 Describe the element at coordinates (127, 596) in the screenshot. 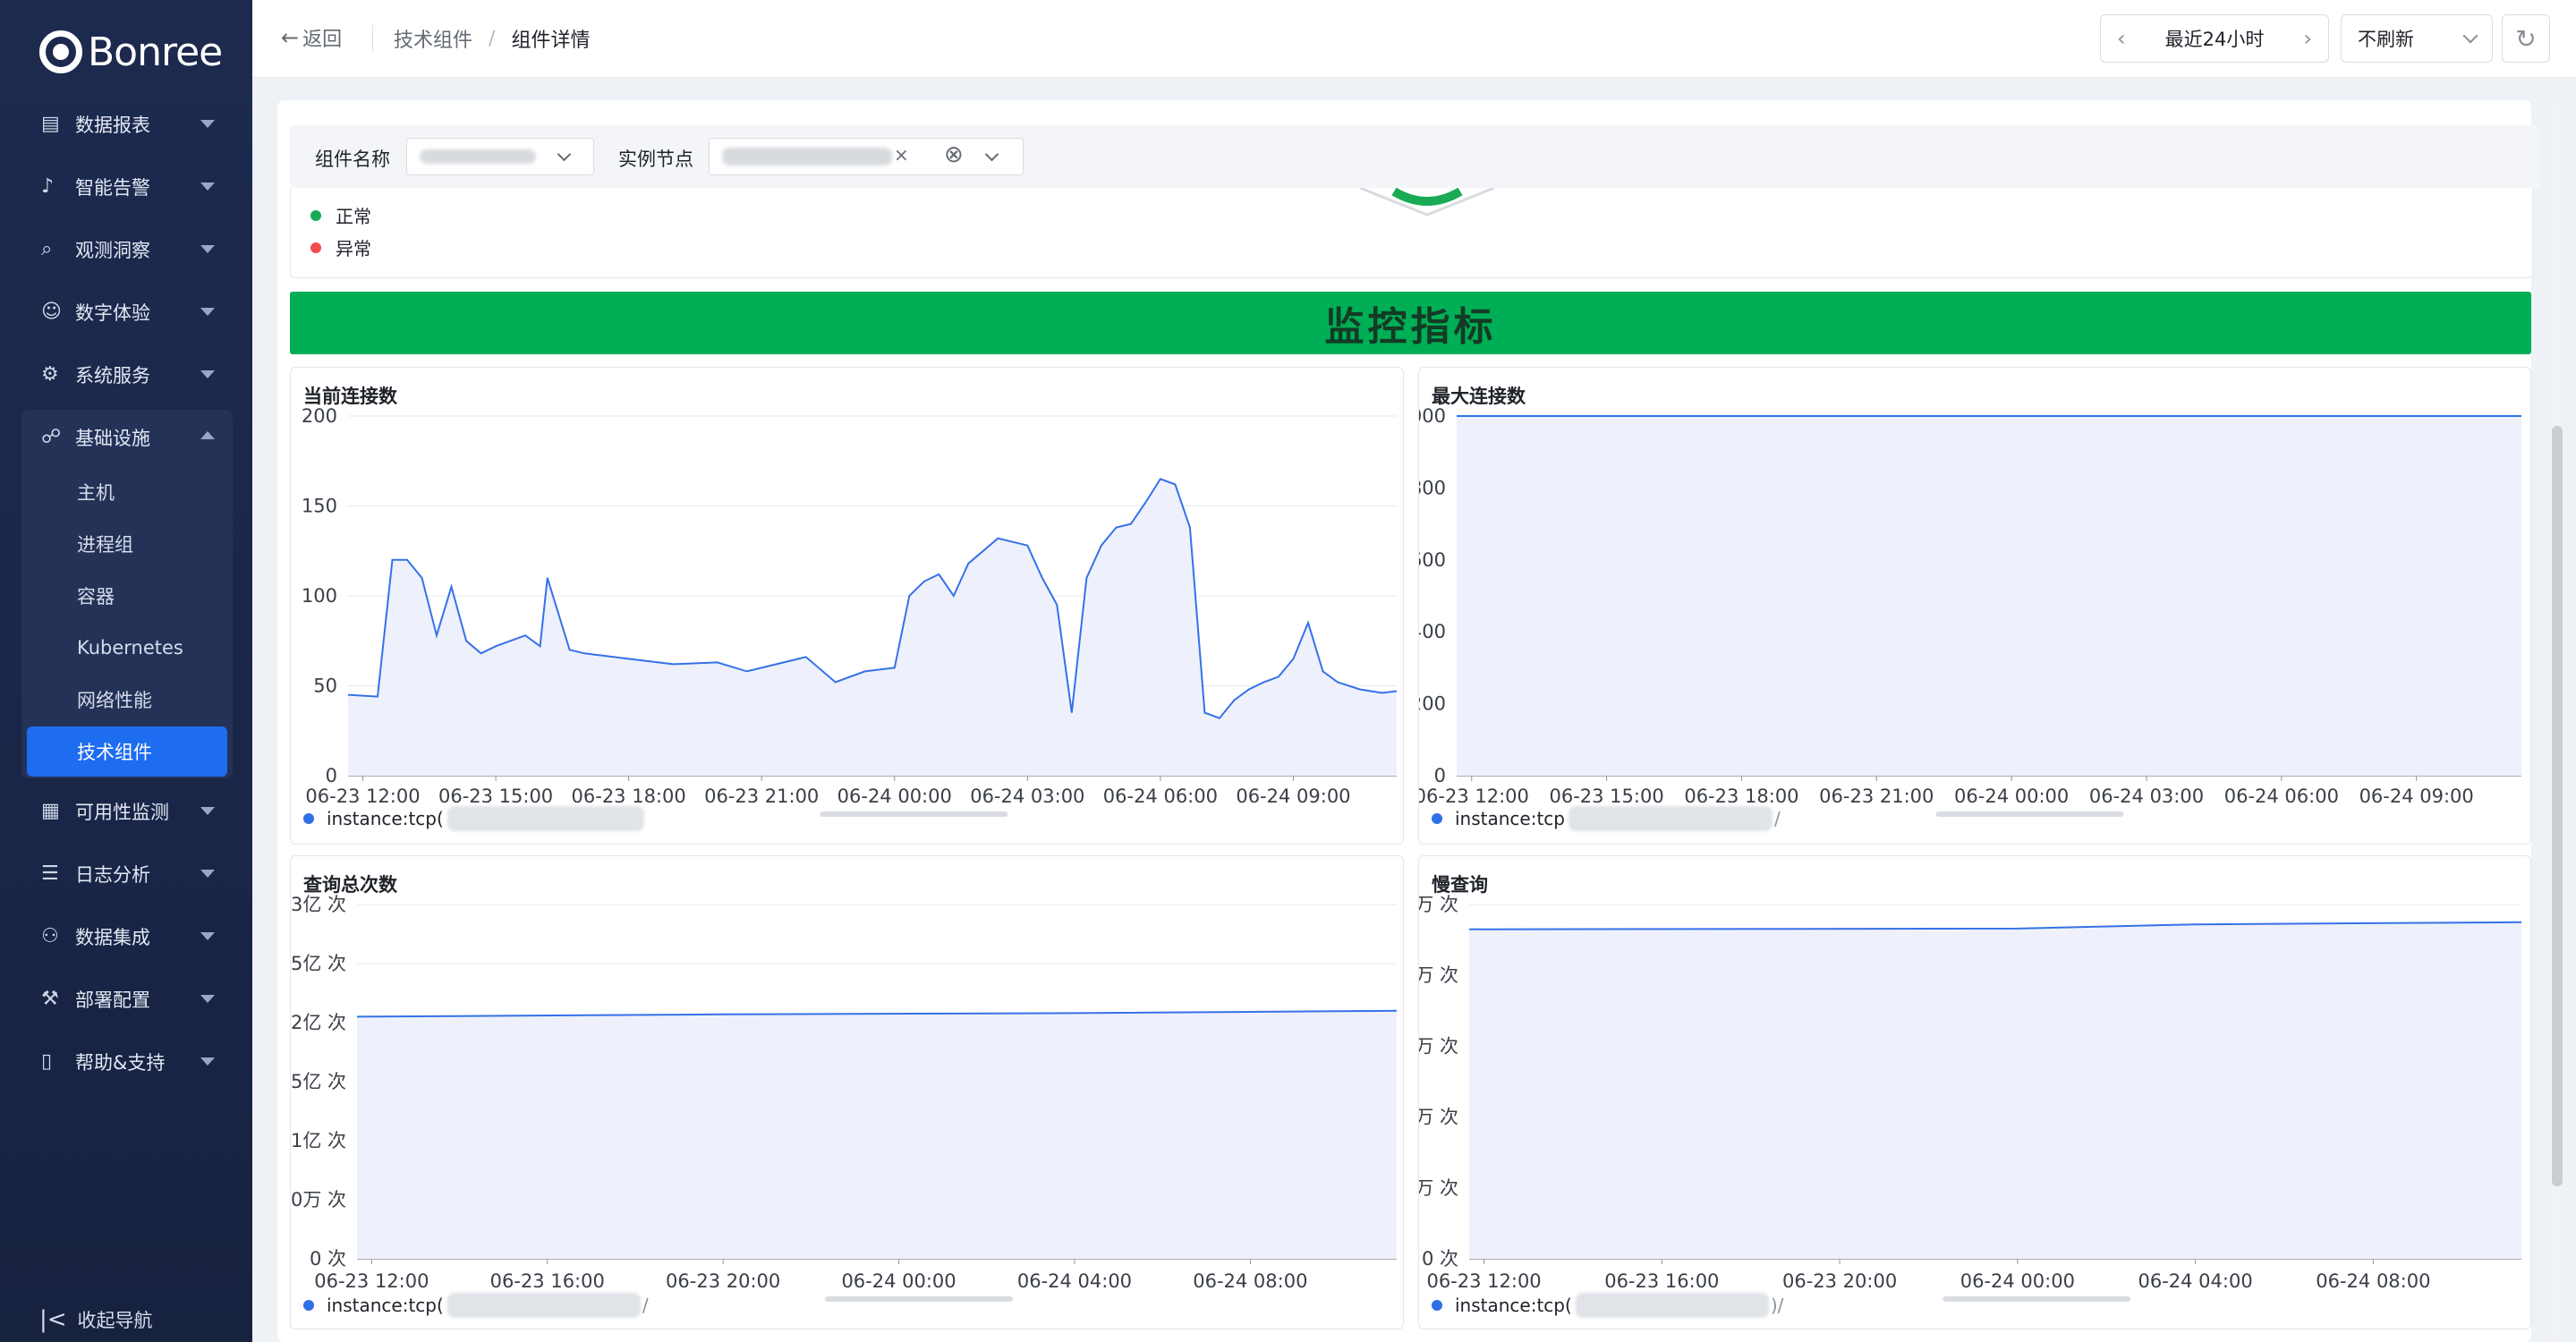

I see `submenu-item-2: 容器` at that location.